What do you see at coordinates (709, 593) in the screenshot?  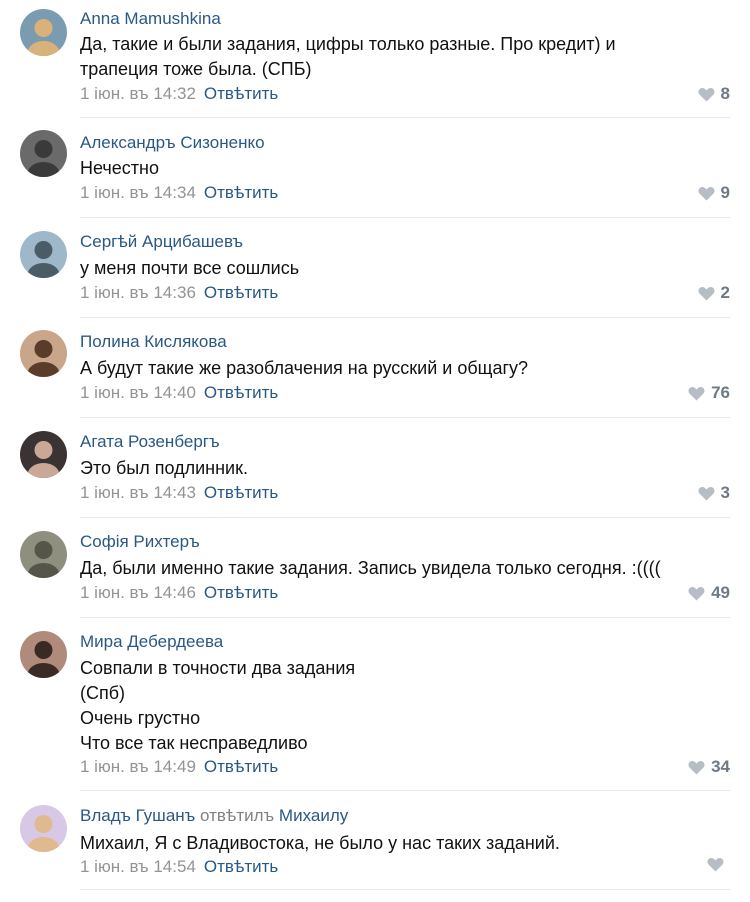 I see `like-button: 49` at bounding box center [709, 593].